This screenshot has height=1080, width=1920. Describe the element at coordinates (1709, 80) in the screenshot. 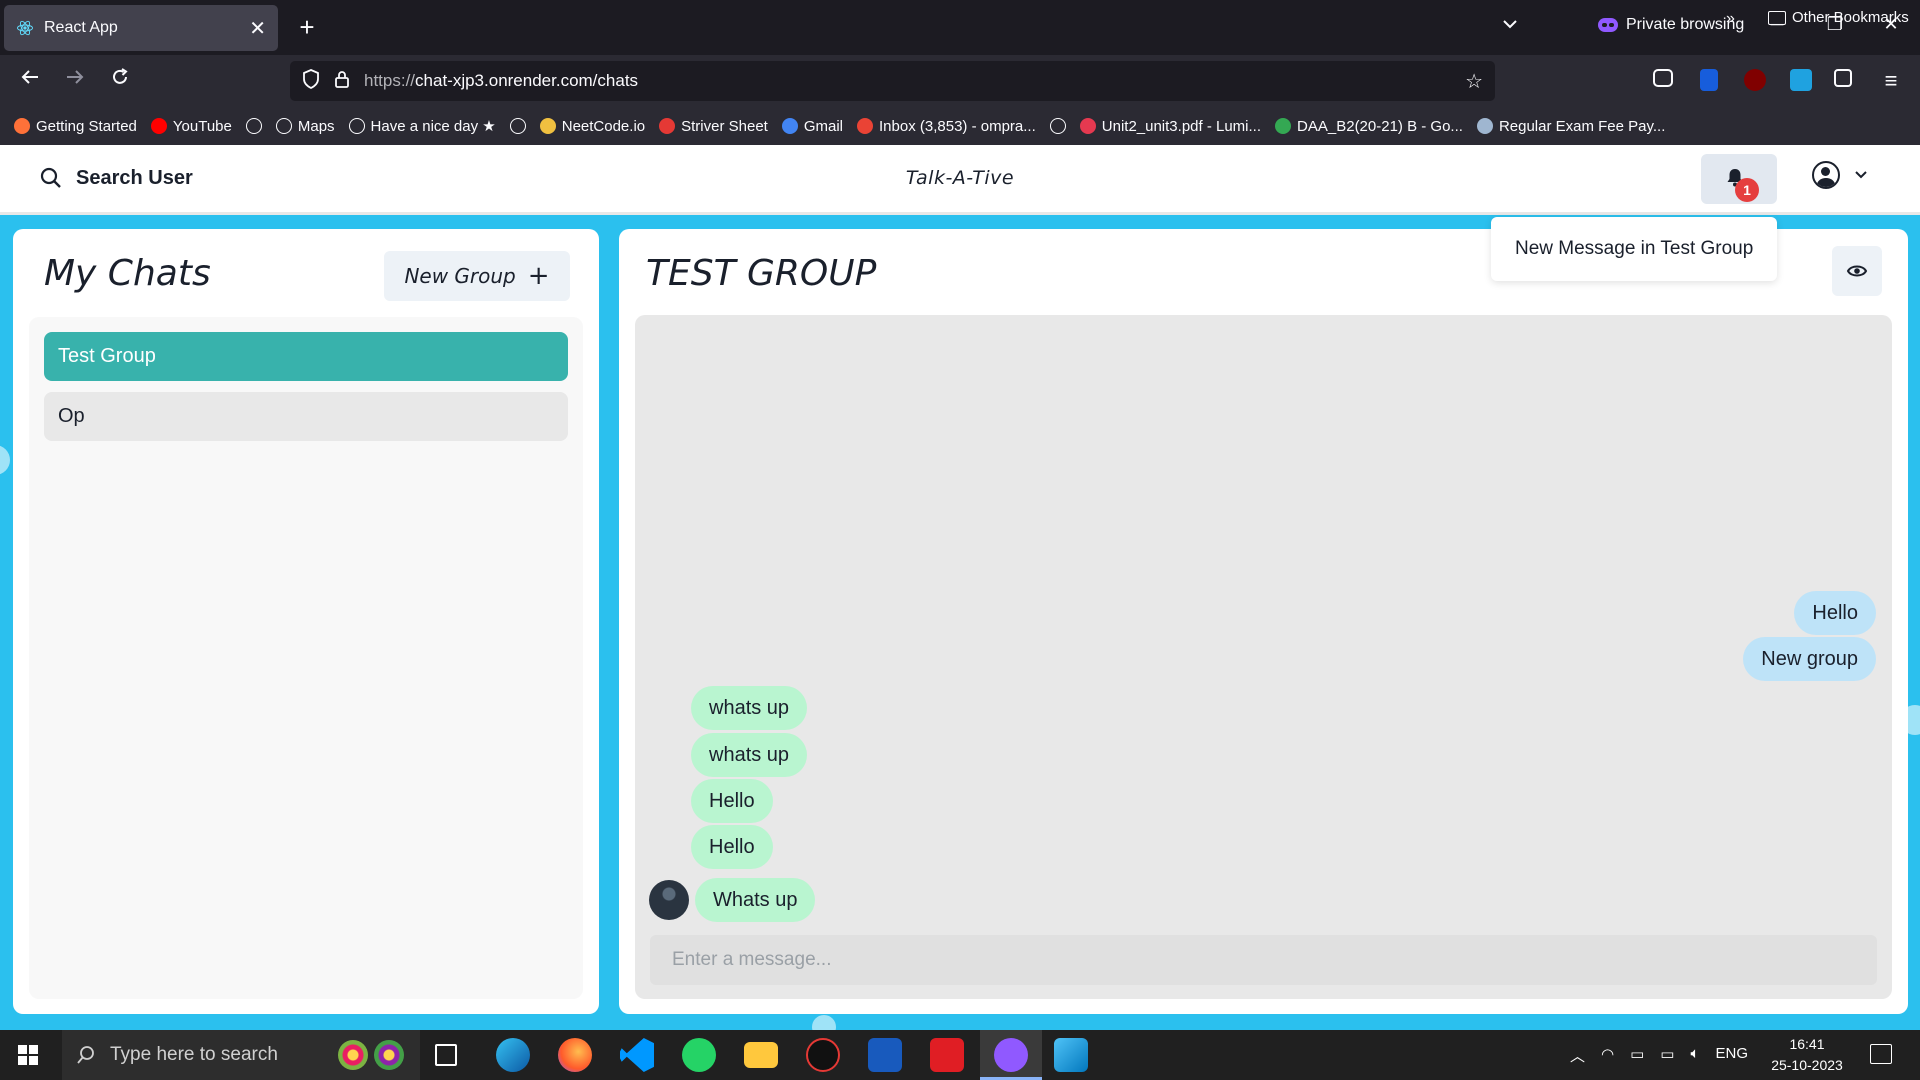

I see `bitwarden-icon` at that location.